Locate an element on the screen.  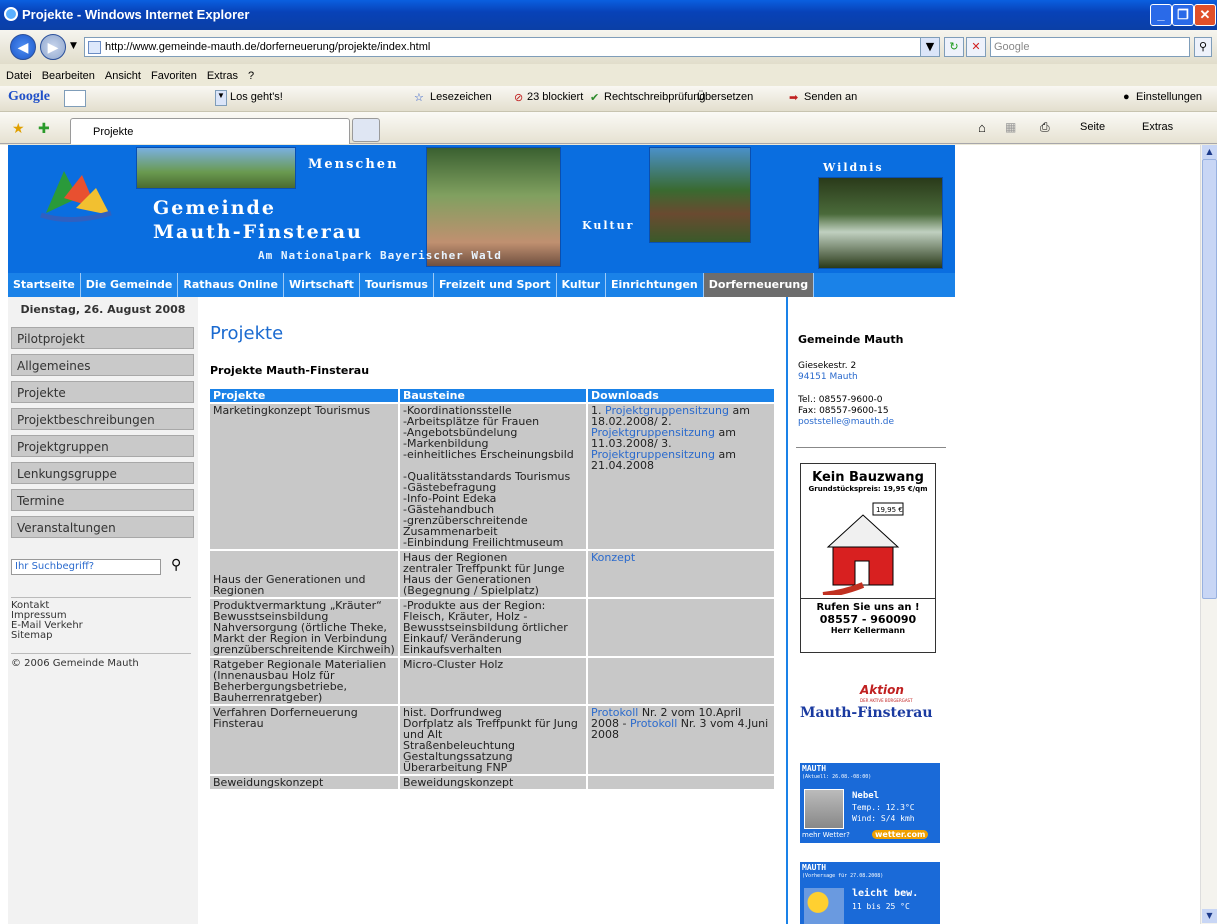
menu-extras: Extras is located at coordinates (221, 73).